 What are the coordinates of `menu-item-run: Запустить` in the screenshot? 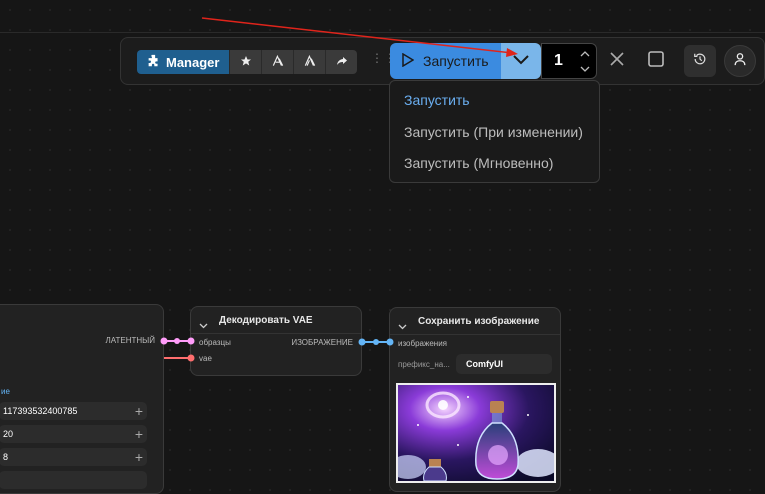 It's located at (437, 100).